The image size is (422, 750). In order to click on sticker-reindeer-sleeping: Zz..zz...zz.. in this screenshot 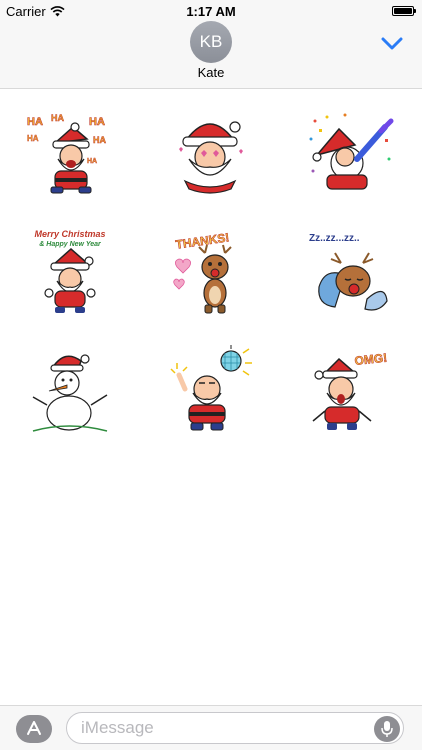, I will do `click(350, 272)`.